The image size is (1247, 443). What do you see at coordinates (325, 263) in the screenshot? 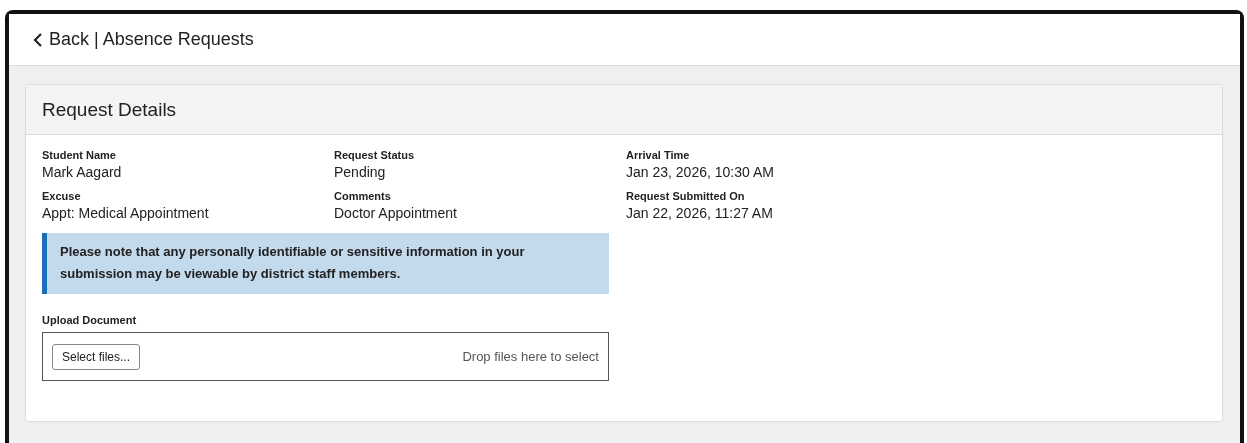
I see `notice-message: Please note that any personally identifiable or sensitive information in your submission may be viewable by district staff members.` at bounding box center [325, 263].